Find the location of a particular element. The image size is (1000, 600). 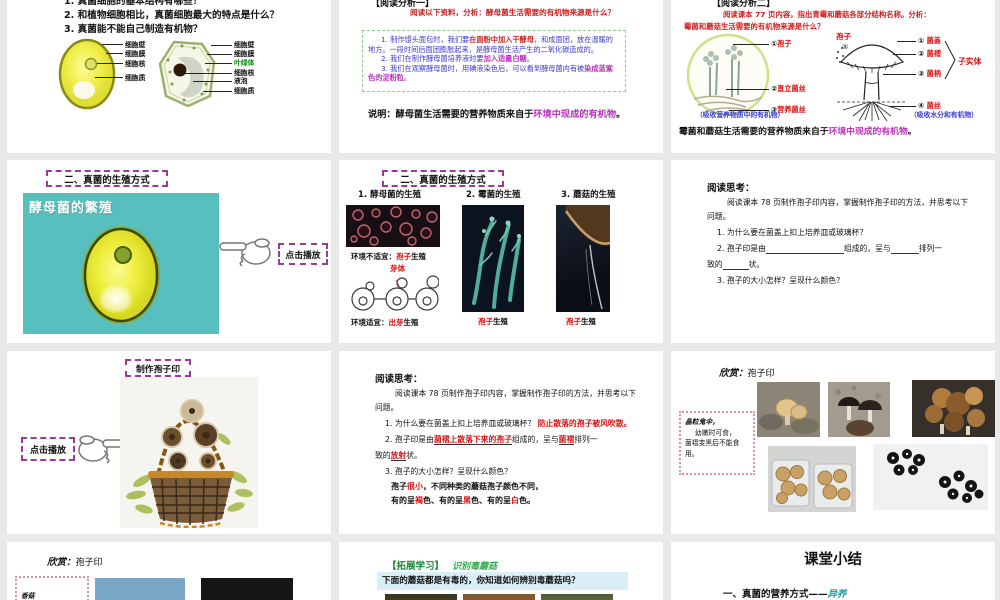

video-frame: 酵母菌的繁殖 is located at coordinates (121, 263).